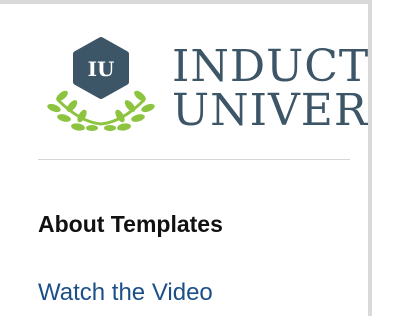  What do you see at coordinates (125, 293) in the screenshot?
I see `watch-video-link: Watch the Video` at bounding box center [125, 293].